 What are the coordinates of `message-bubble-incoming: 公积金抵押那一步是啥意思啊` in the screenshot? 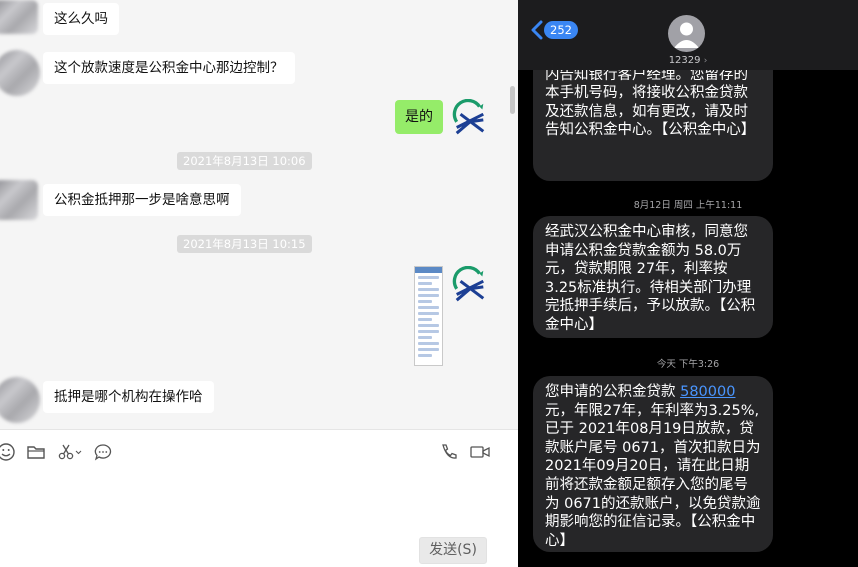 It's located at (142, 200).